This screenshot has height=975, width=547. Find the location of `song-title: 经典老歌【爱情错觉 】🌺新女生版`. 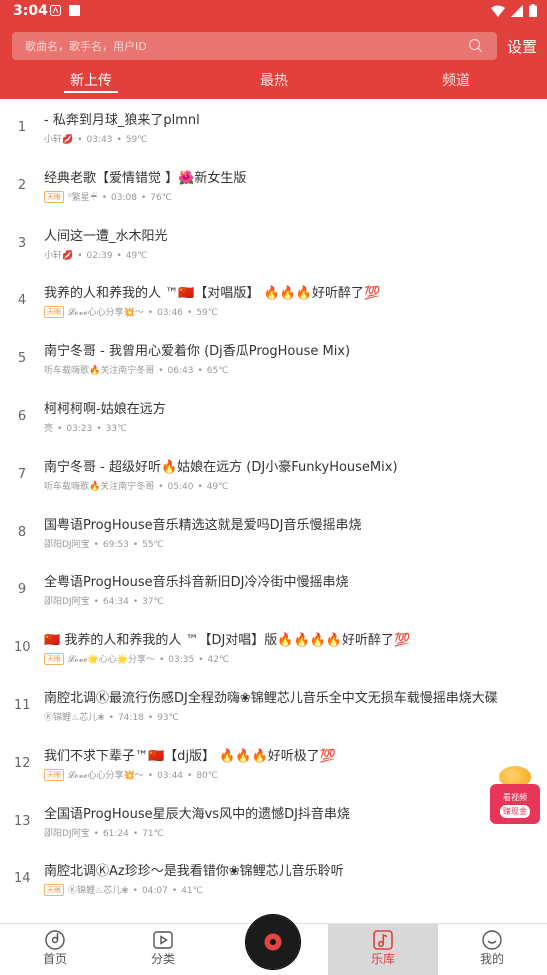

song-title: 经典老歌【爱情错觉 】🌺新女生版 is located at coordinates (294, 176).